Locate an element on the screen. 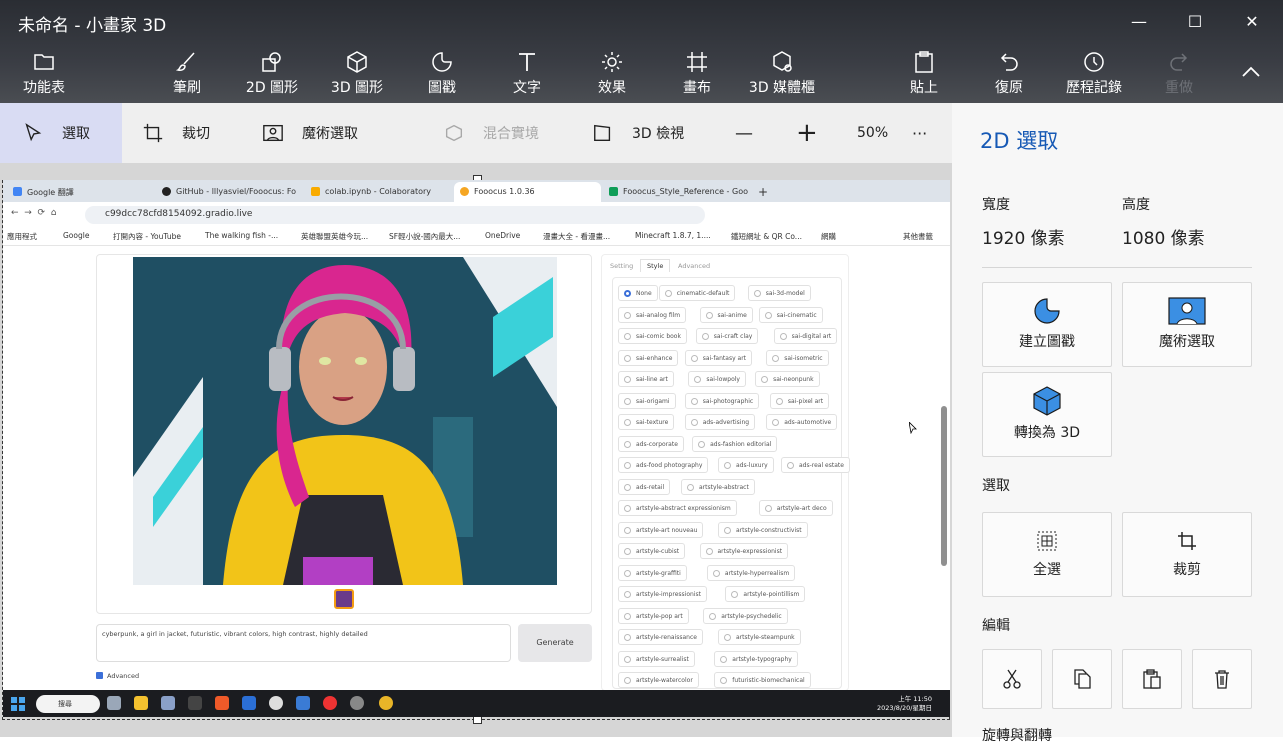 The height and width of the screenshot is (745, 1283). style-option: ads-advertising is located at coordinates (720, 422).